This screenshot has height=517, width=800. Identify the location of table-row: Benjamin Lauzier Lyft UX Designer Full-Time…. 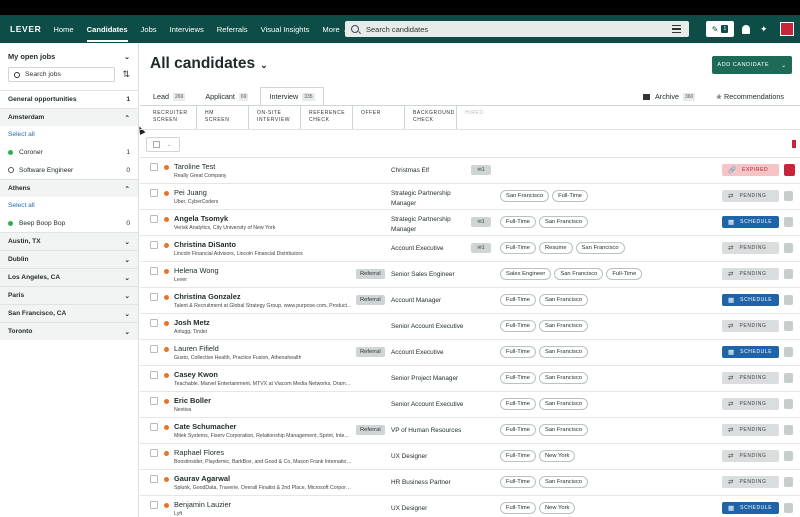
(470, 506).